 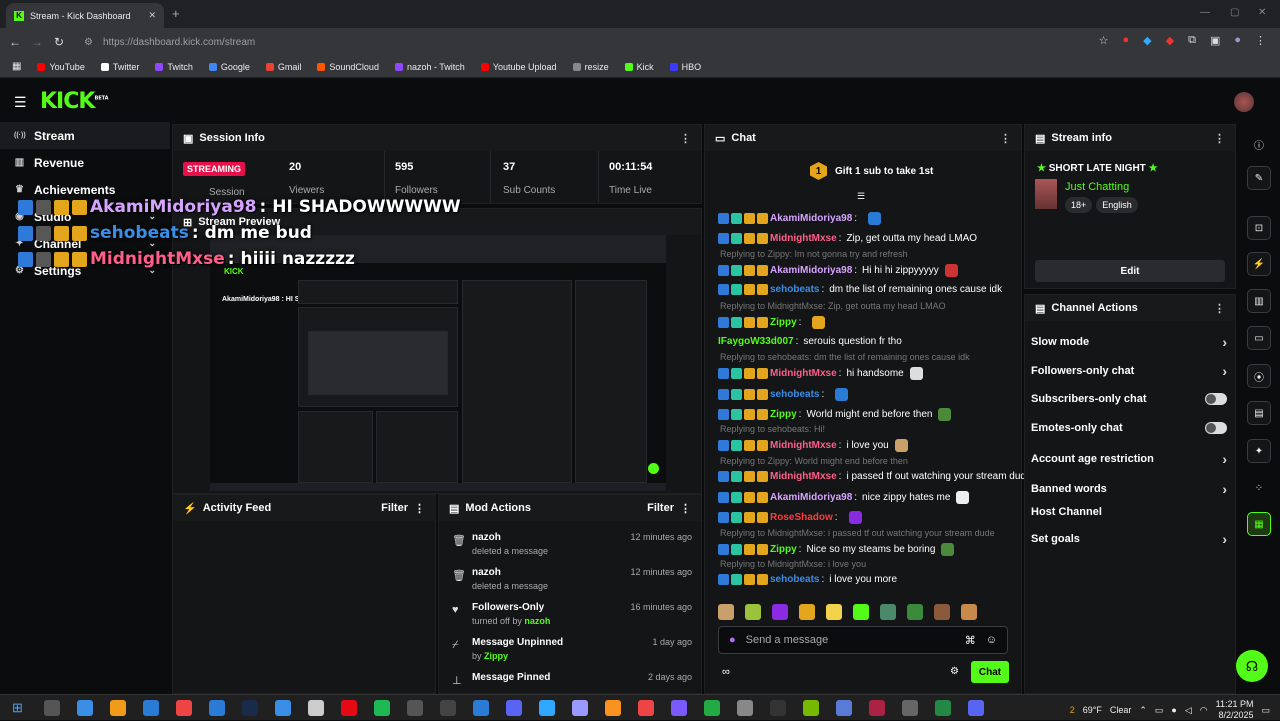 What do you see at coordinates (1188, 710) in the screenshot?
I see `volume-icon: ◁` at bounding box center [1188, 710].